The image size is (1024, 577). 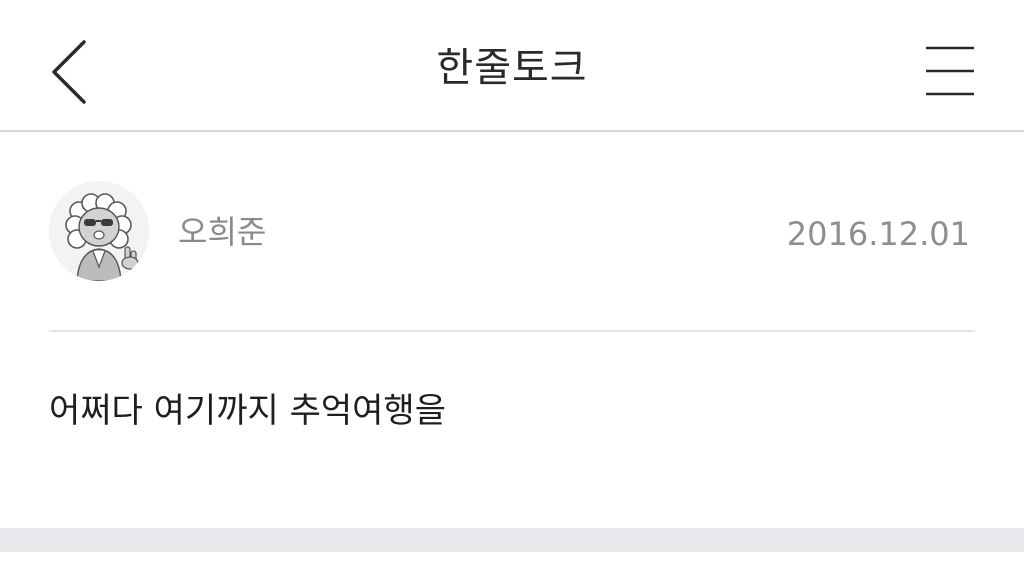 What do you see at coordinates (247, 411) in the screenshot?
I see `post-content: 어쩌다 여기까지 추억여행을` at bounding box center [247, 411].